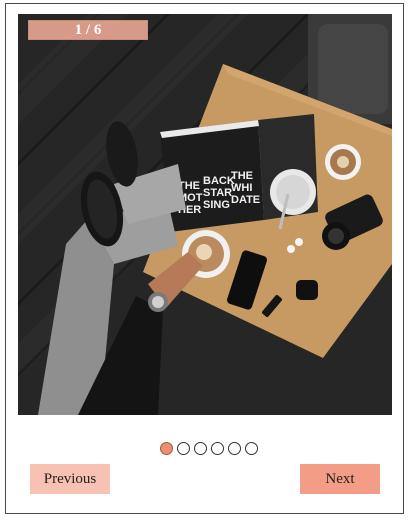 This screenshot has height=520, width=410. I want to click on slide-counter: 1 / 6, so click(88, 30).